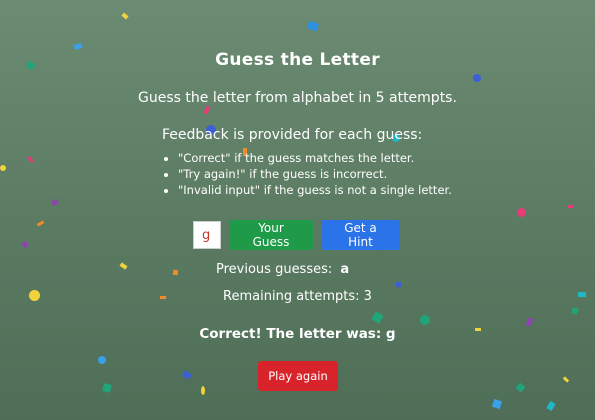  What do you see at coordinates (274, 269) in the screenshot?
I see `previous-guesses-label: Previous guesses:` at bounding box center [274, 269].